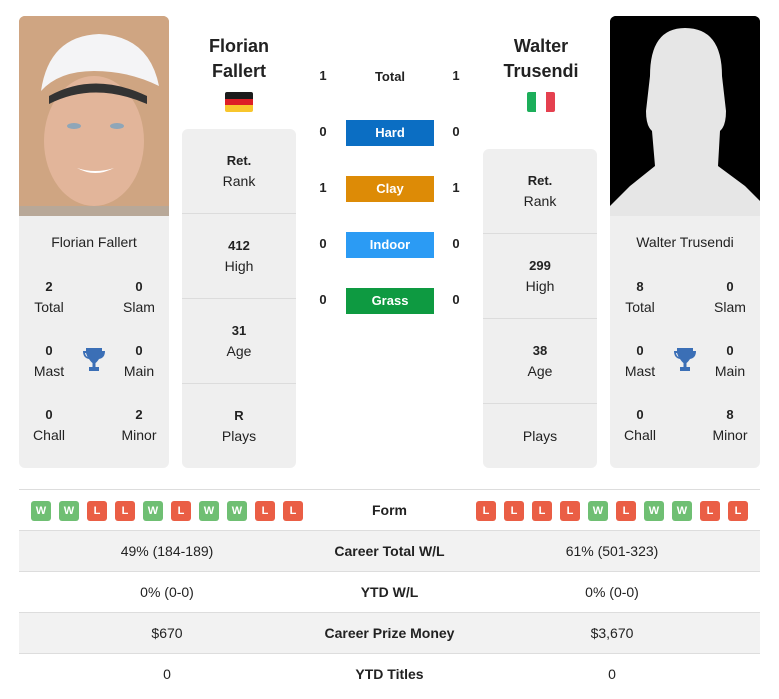 This screenshot has height=699, width=779. What do you see at coordinates (139, 425) in the screenshot?
I see `titles-minor: 2 Minor` at bounding box center [139, 425].